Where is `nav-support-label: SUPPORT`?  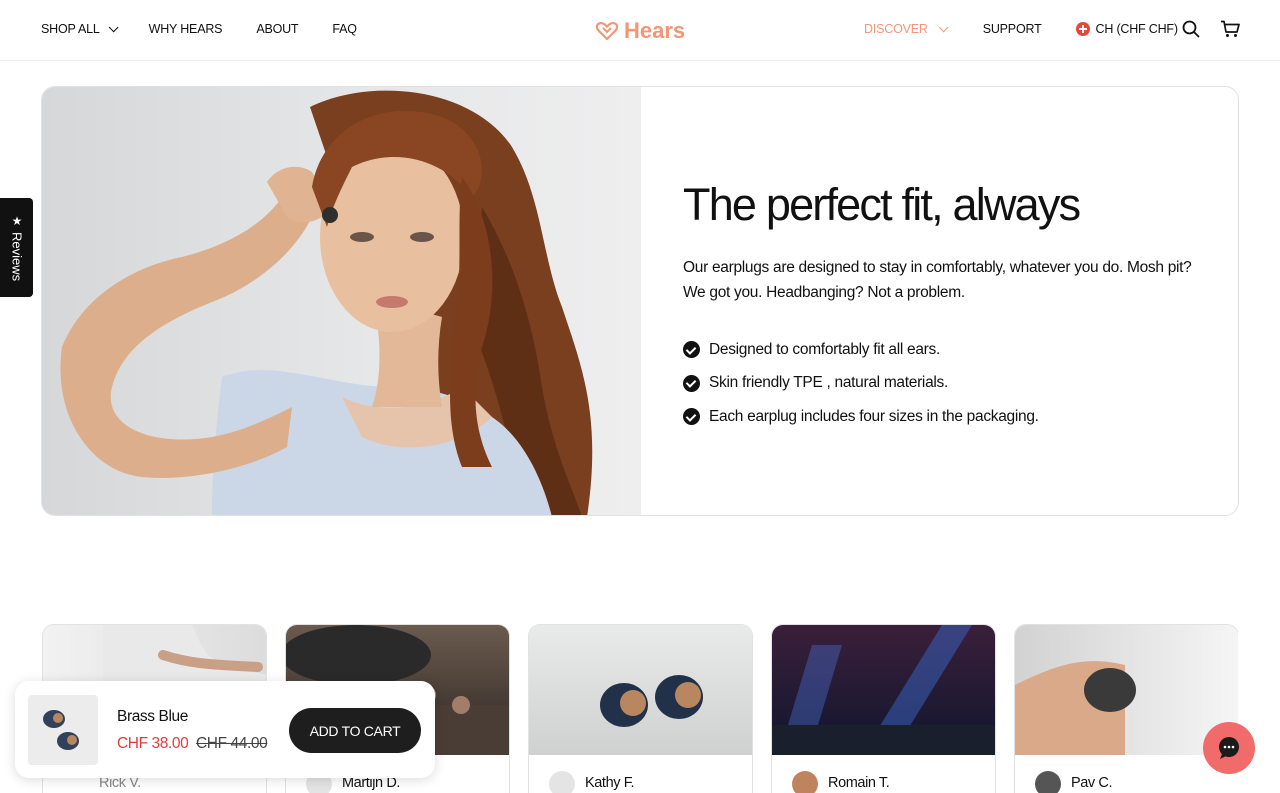 nav-support-label: SUPPORT is located at coordinates (1012, 29).